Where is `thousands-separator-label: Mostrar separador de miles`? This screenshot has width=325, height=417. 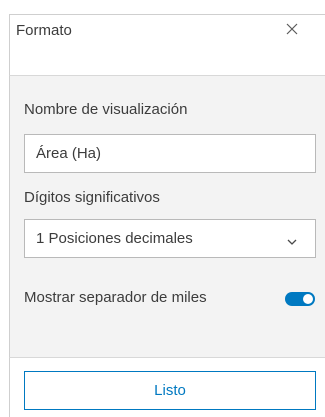
thousands-separator-label: Mostrar separador de miles is located at coordinates (115, 297).